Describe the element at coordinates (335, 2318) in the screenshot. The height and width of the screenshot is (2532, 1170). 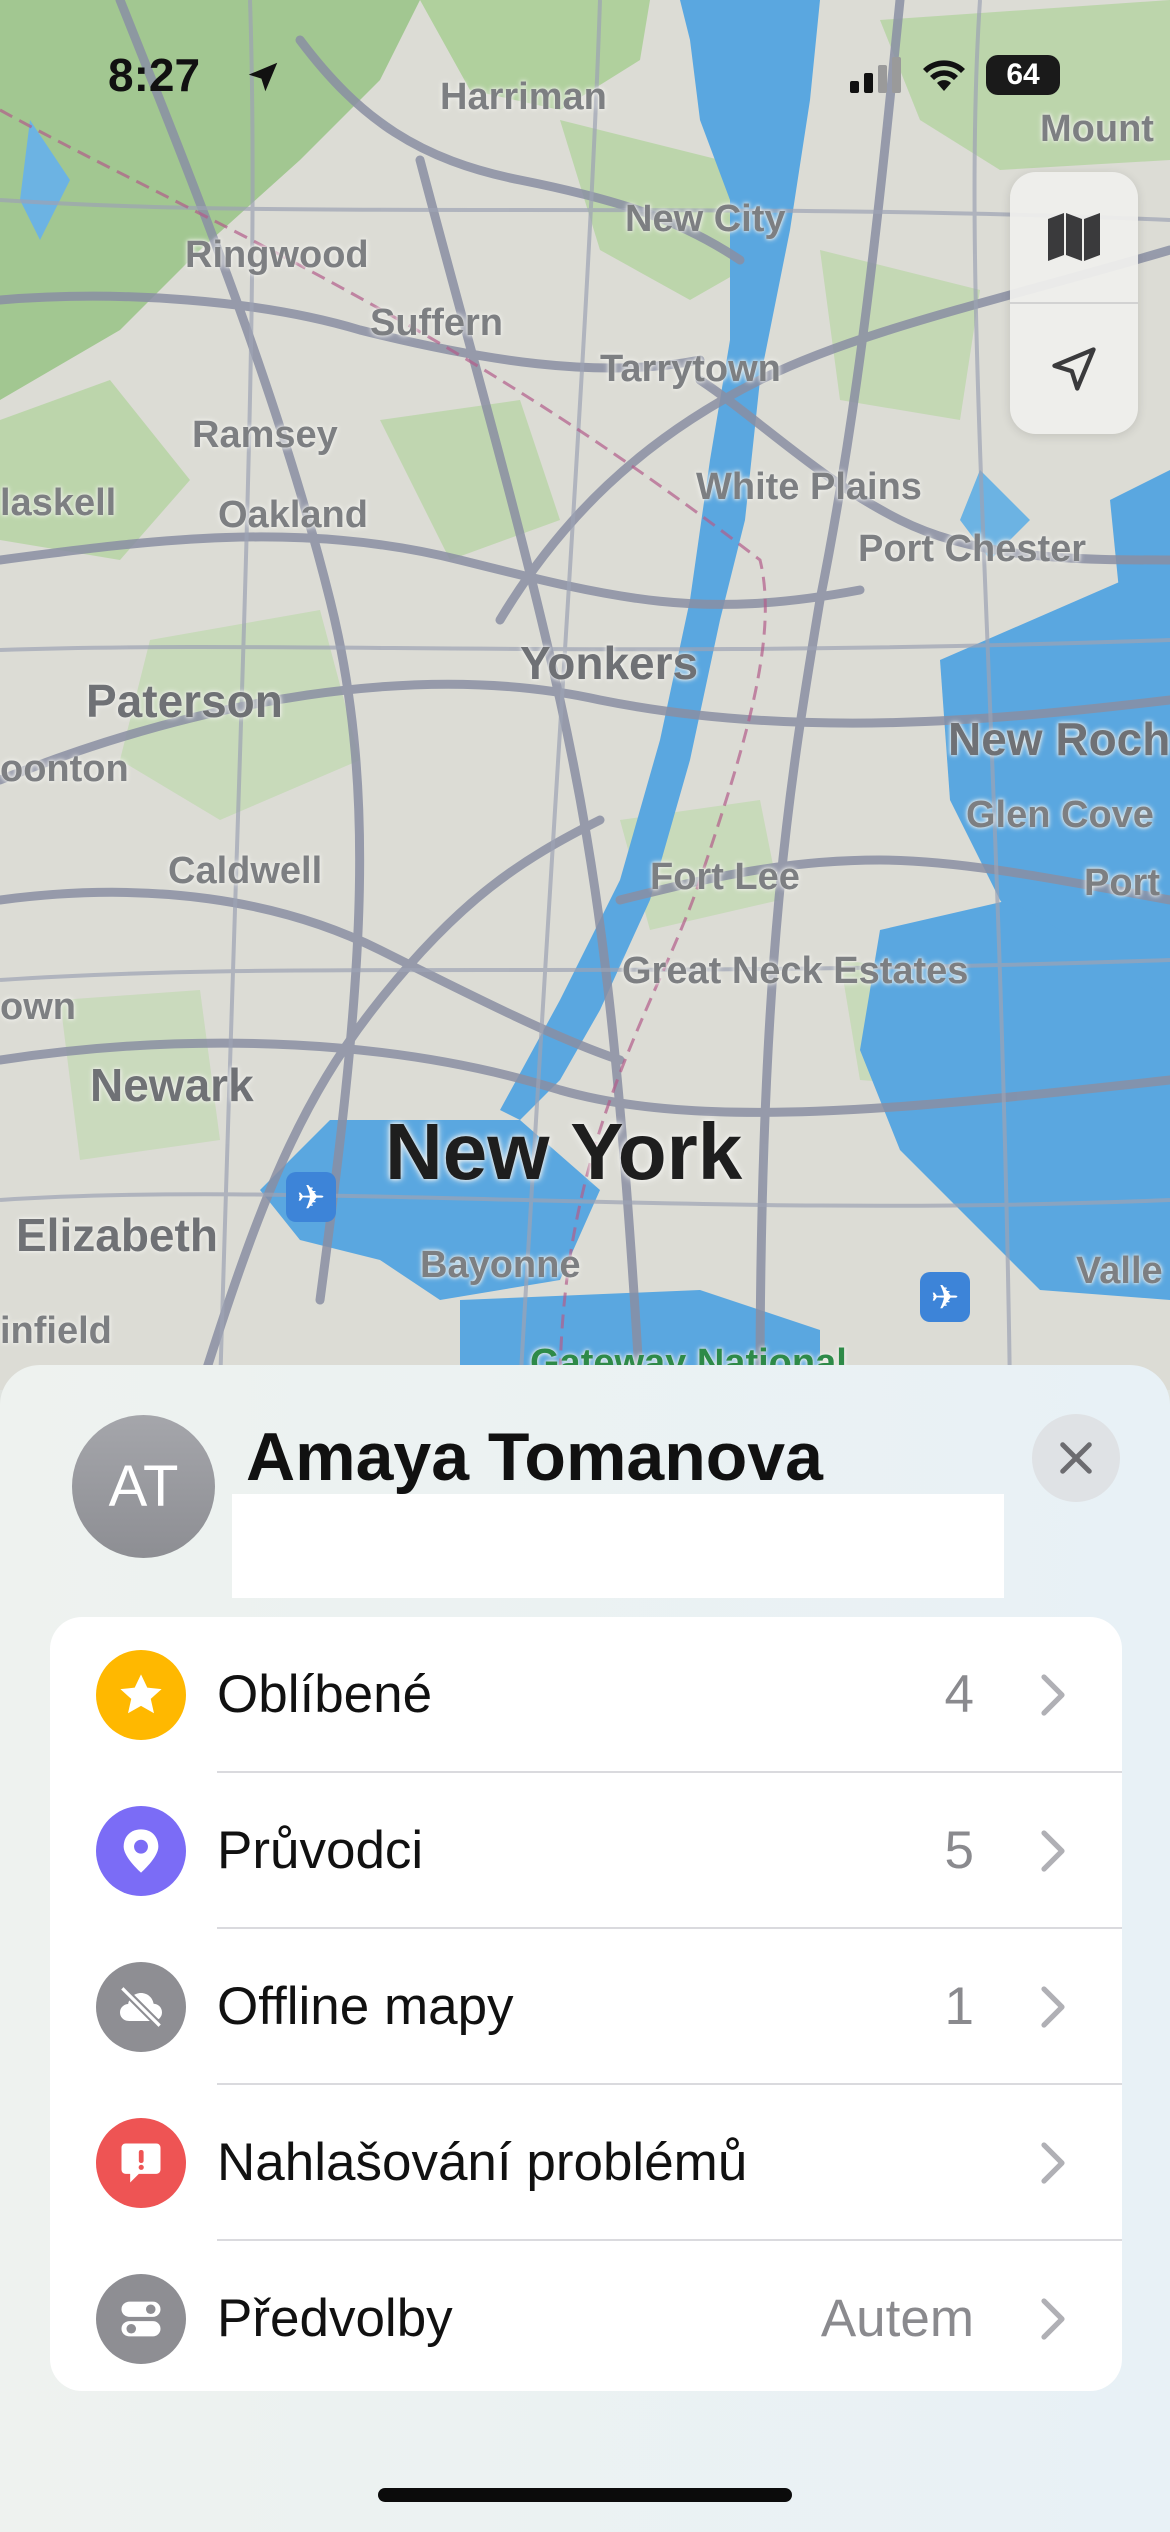
I see `menu-label: Předvolby` at that location.